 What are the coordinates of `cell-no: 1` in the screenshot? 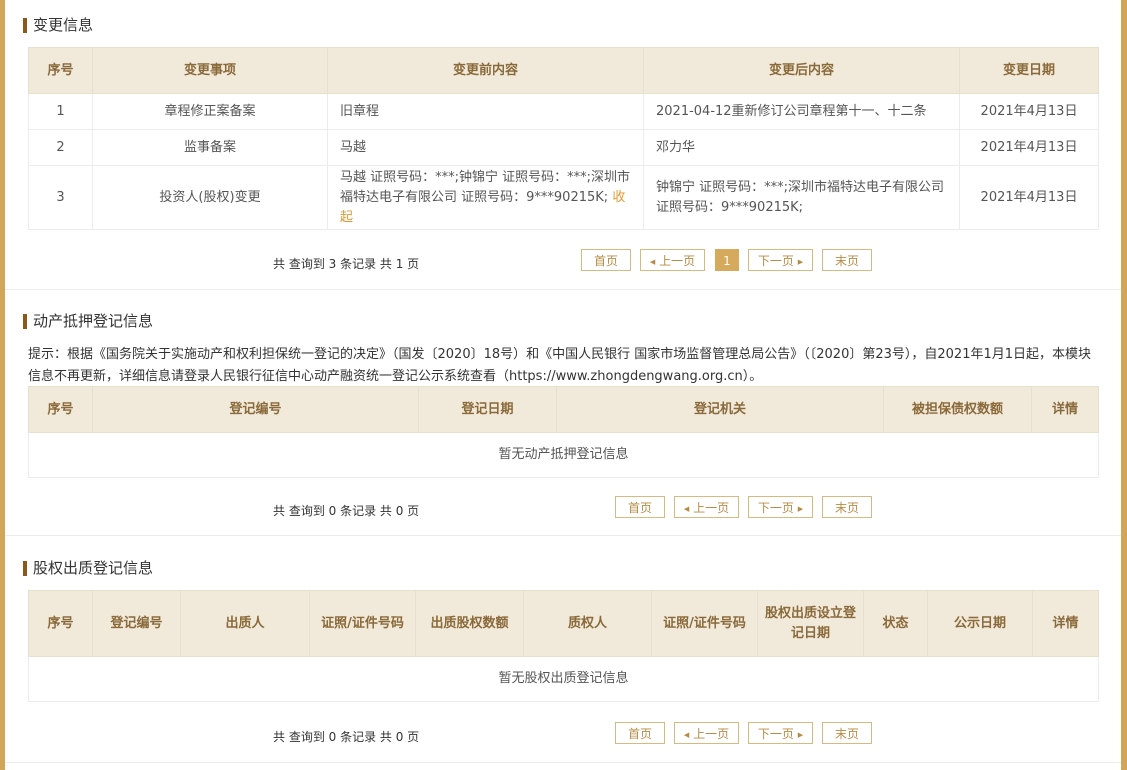 It's located at (60, 111).